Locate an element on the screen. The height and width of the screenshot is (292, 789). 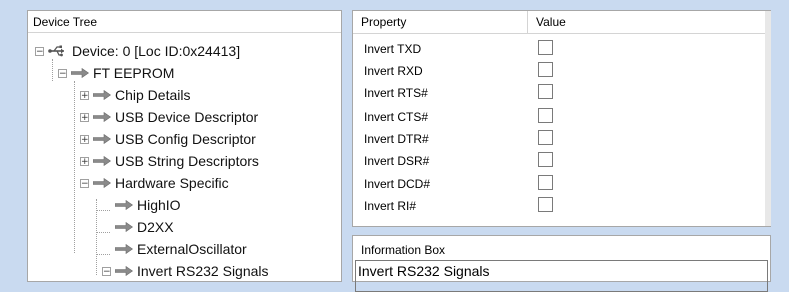
tree-node: − Hardware Specific is located at coordinates (154, 183).